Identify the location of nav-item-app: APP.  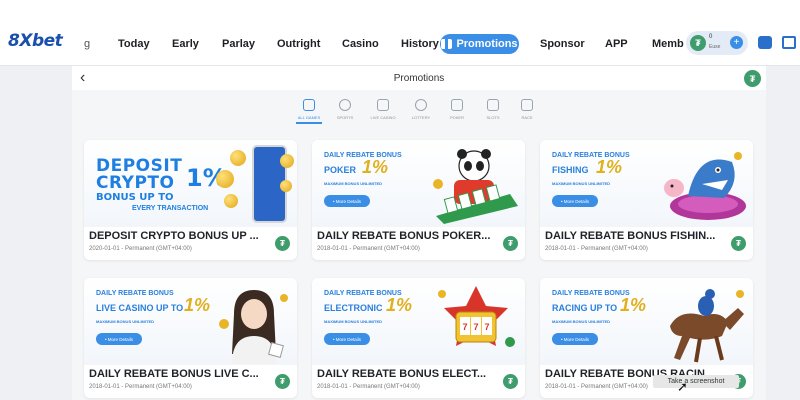
(616, 44).